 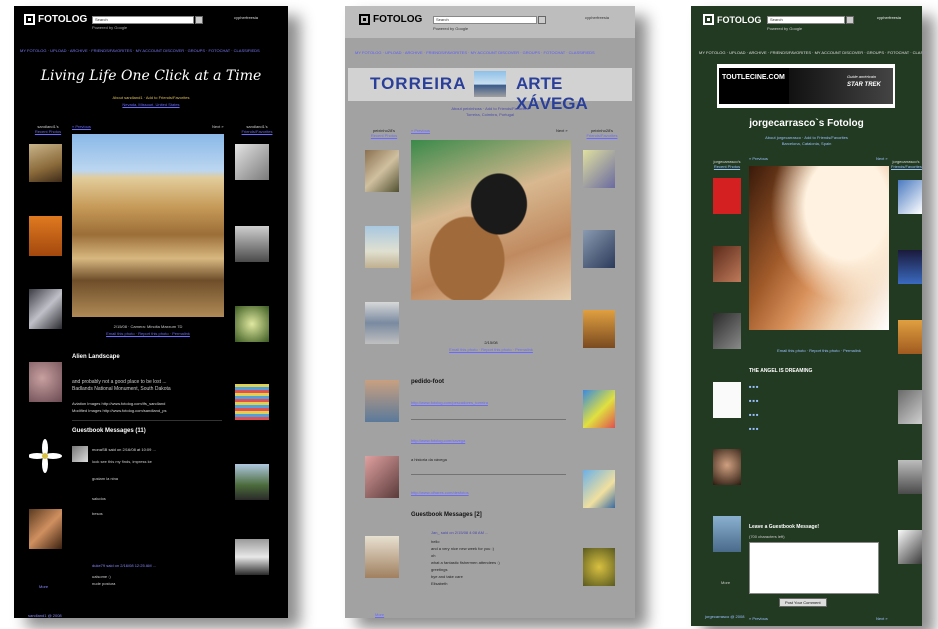 I want to click on guestbook-avatar, so click(x=80, y=454).